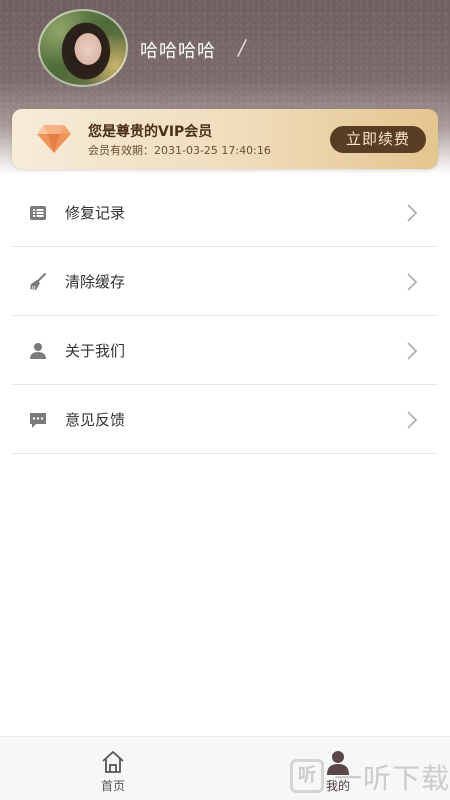 The height and width of the screenshot is (800, 450). Describe the element at coordinates (95, 420) in the screenshot. I see `menu-item-label: 意见反馈` at that location.